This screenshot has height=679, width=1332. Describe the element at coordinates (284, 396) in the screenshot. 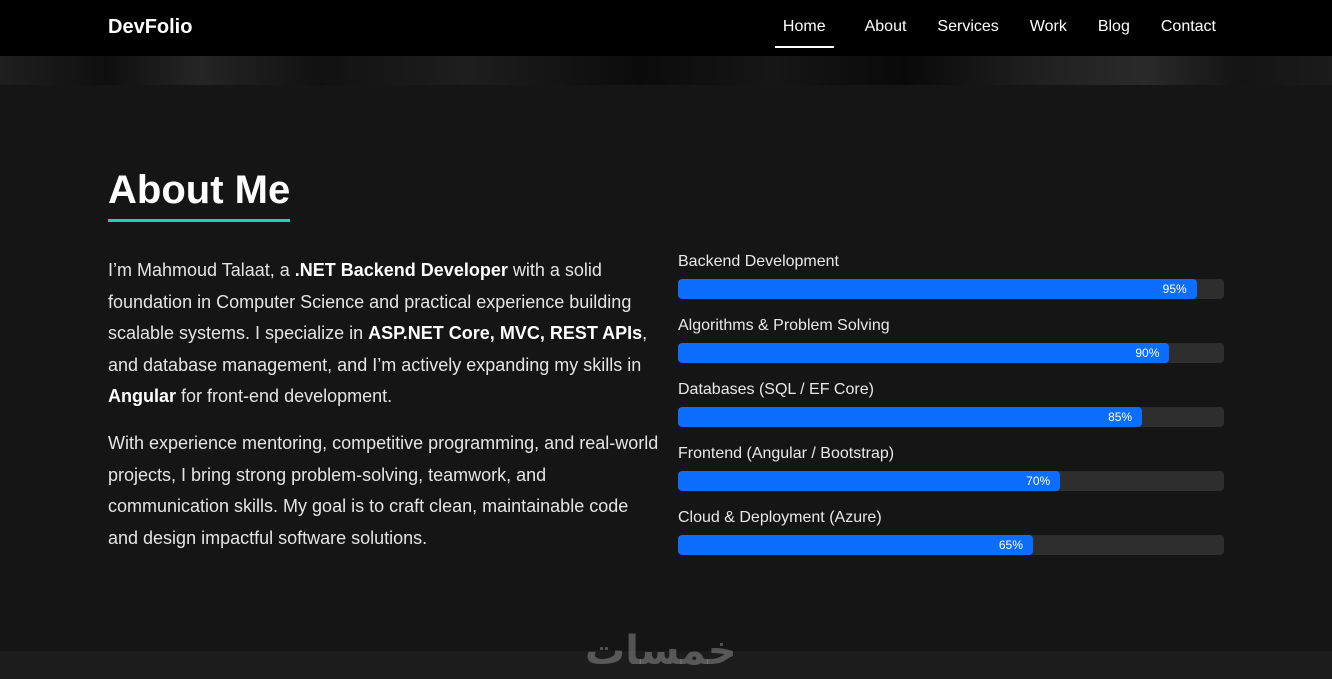

I see `about-text-run: for front-end development.` at that location.